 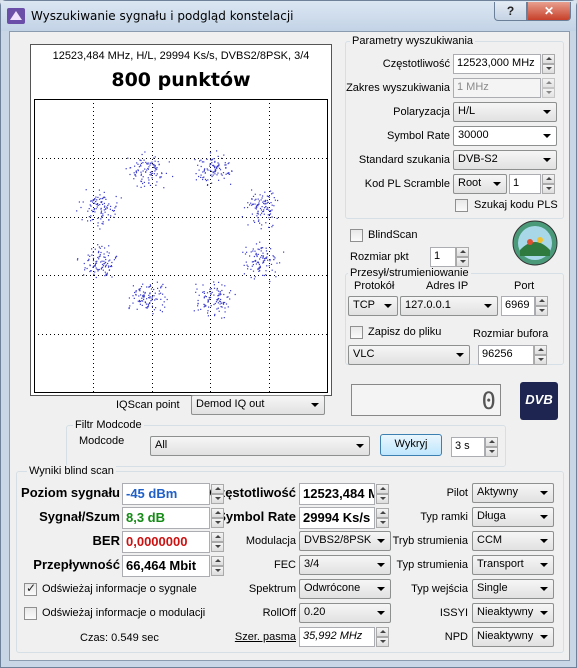 What do you see at coordinates (345, 613) in the screenshot?
I see `rolloff-select: 0.20` at bounding box center [345, 613].